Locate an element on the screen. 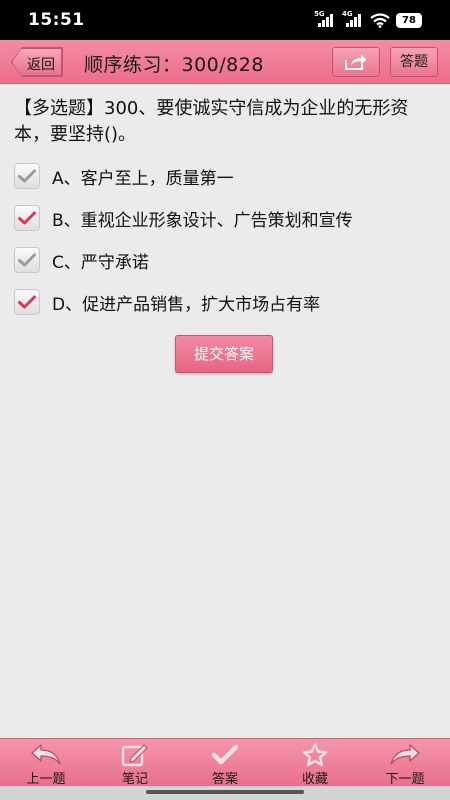 The image size is (450, 800). next-question-button: 下一题 is located at coordinates (405, 763).